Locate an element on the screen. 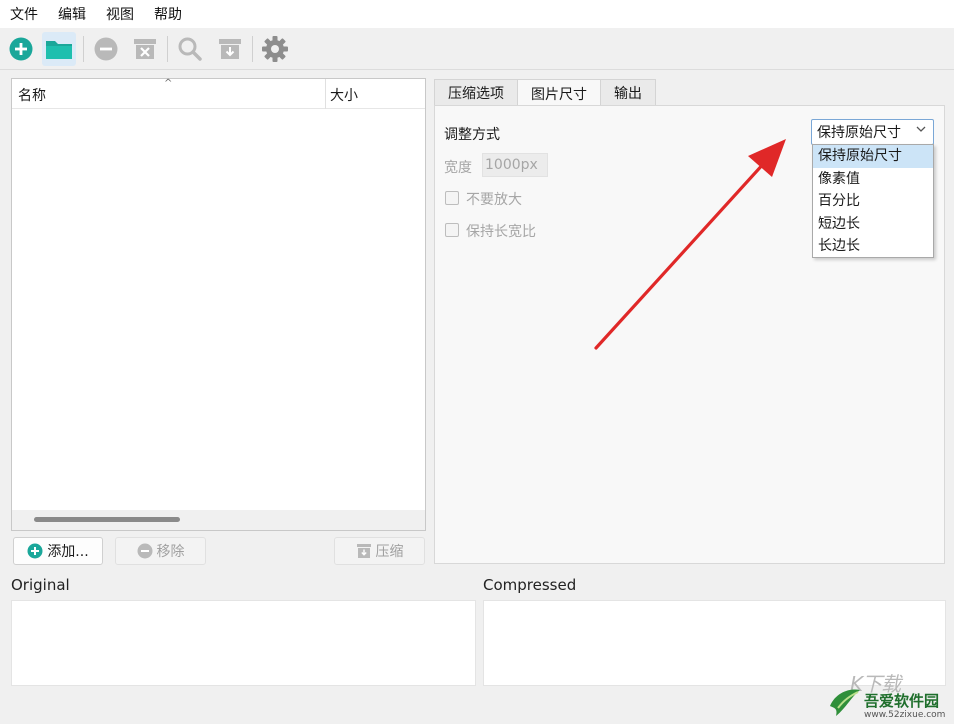  menu-edit: 编辑 is located at coordinates (72, 14).